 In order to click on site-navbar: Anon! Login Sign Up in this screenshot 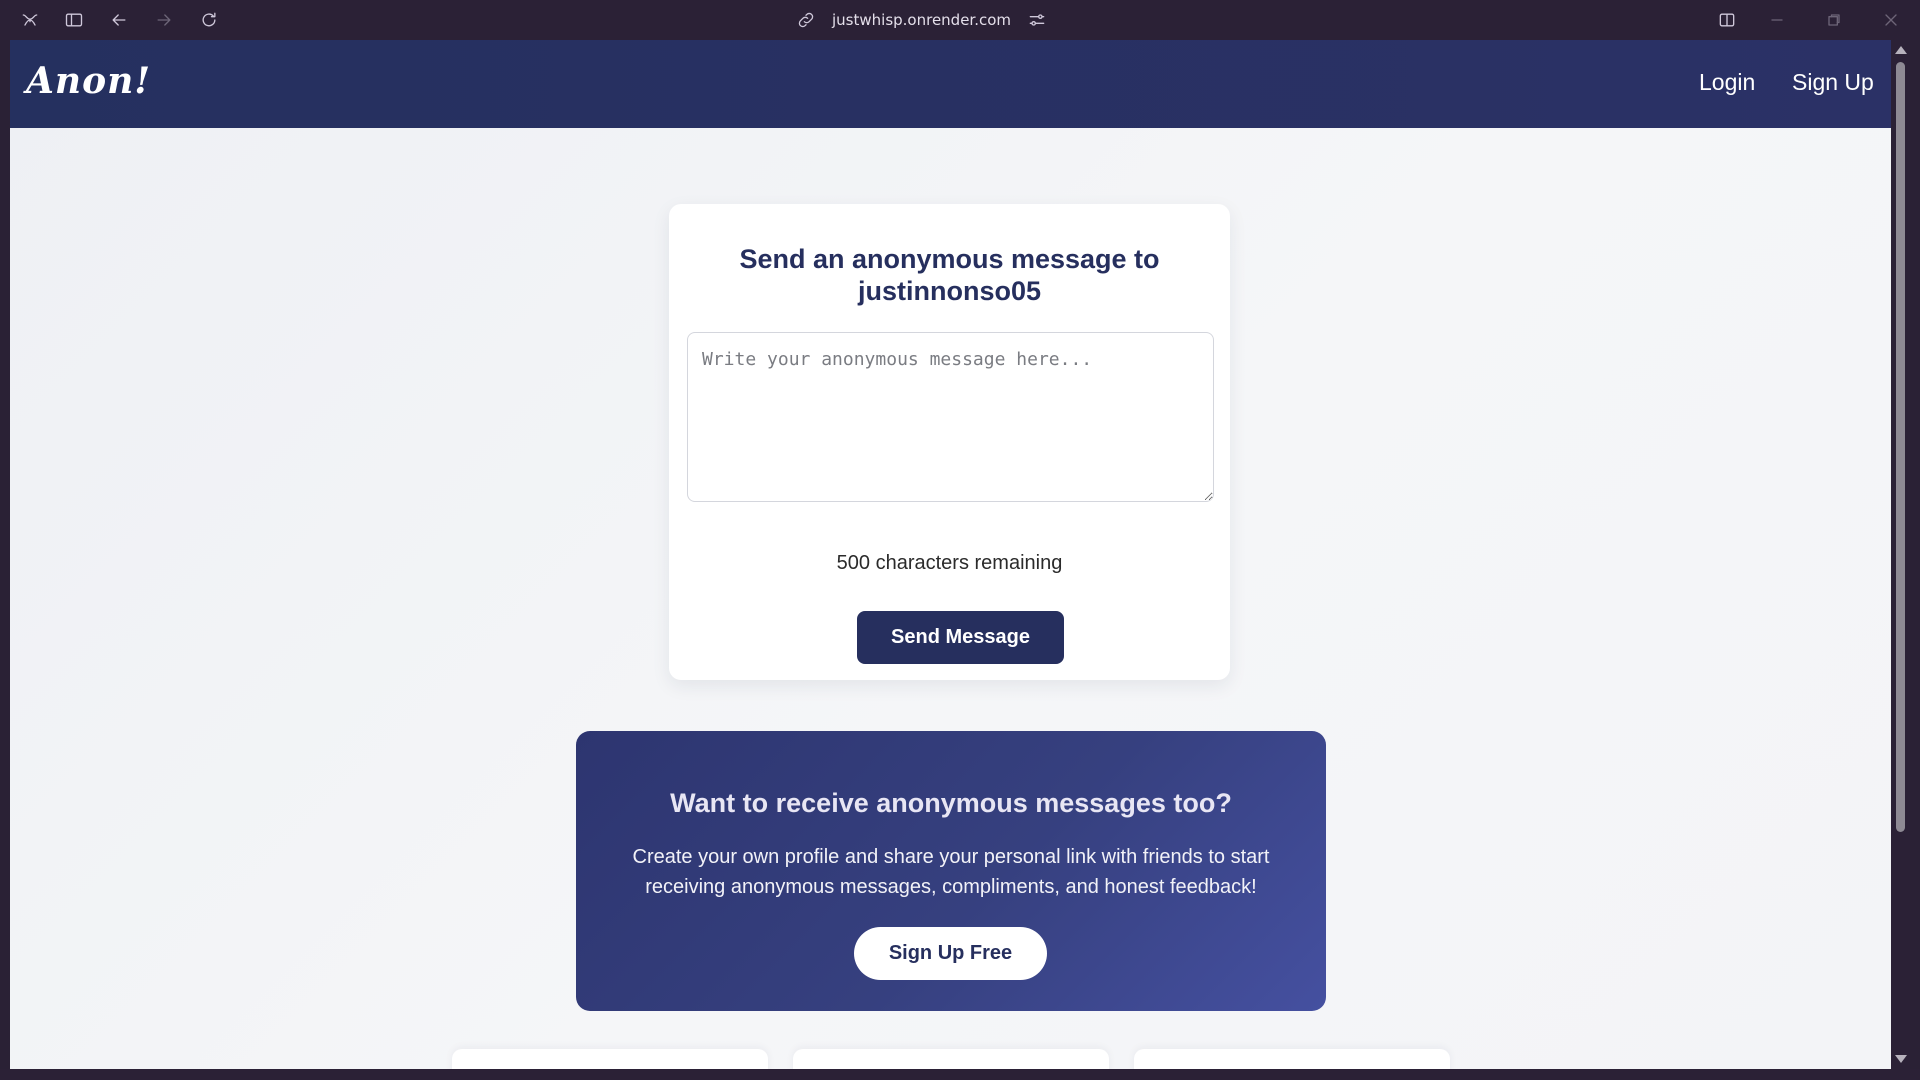, I will do `click(950, 84)`.